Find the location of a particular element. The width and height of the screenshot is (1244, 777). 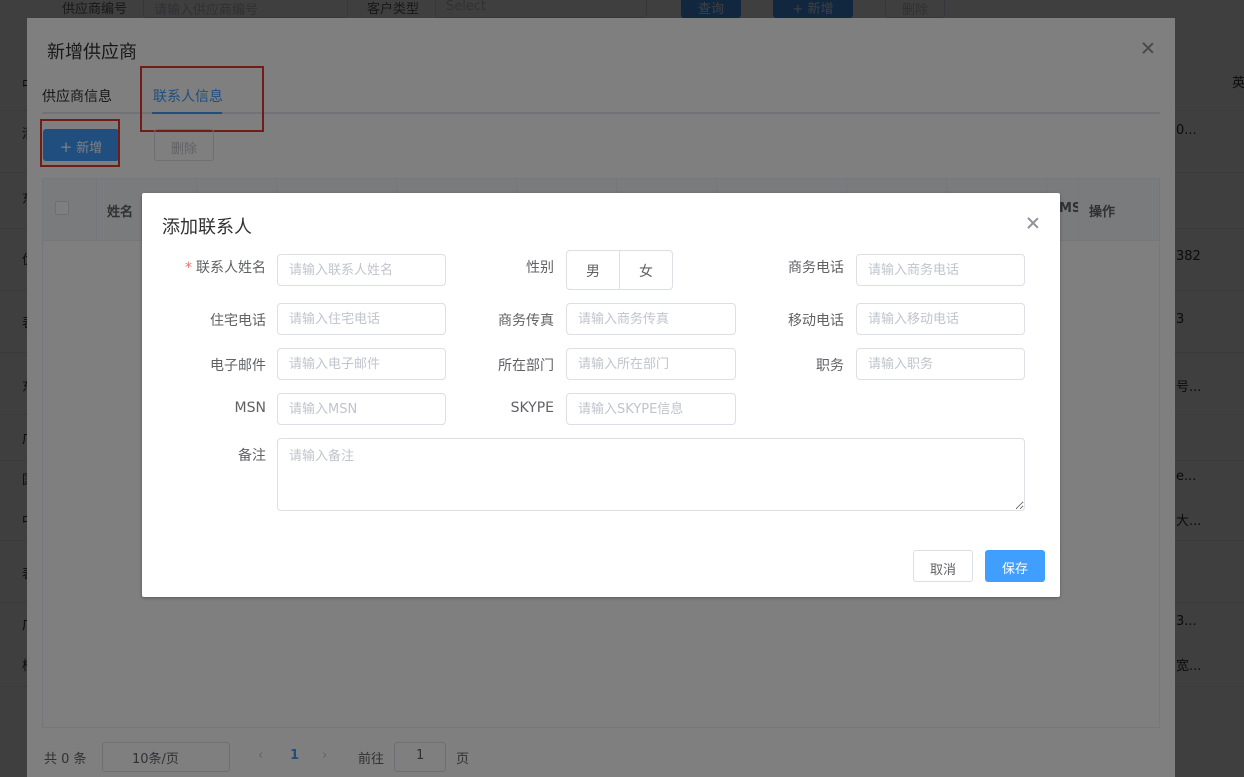

business-fax-label: 商务传真 is located at coordinates (526, 321).